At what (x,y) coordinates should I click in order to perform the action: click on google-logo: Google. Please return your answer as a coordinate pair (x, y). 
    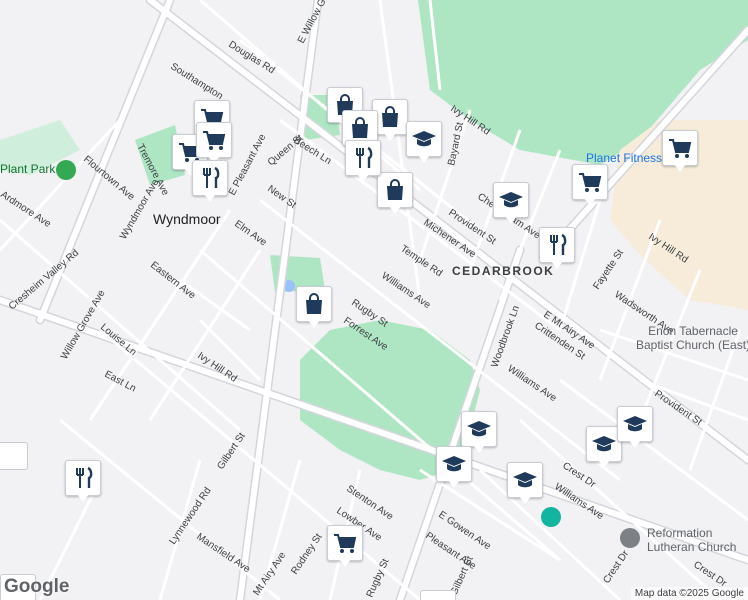
    Looking at the image, I should click on (37, 586).